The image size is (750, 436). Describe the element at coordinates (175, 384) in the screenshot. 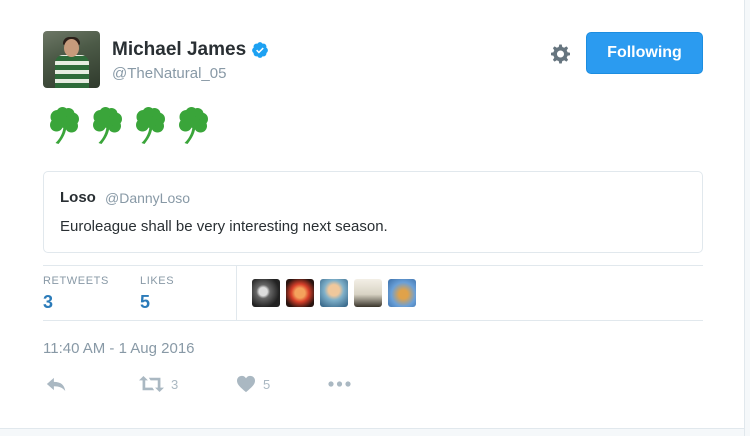

I see `retweet-count: 3` at that location.